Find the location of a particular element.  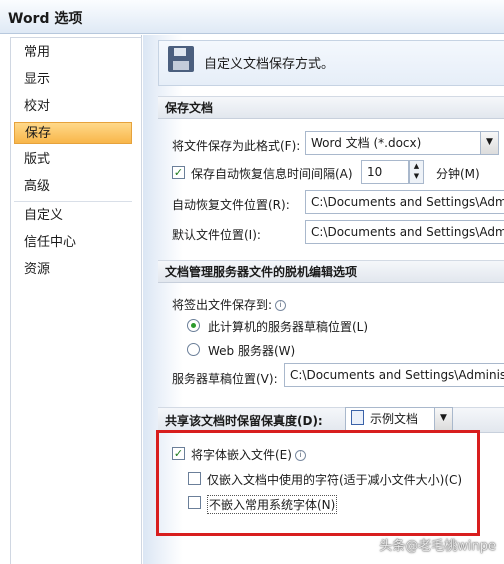

watermark-text: 头条@老毛桃winpe is located at coordinates (437, 546).